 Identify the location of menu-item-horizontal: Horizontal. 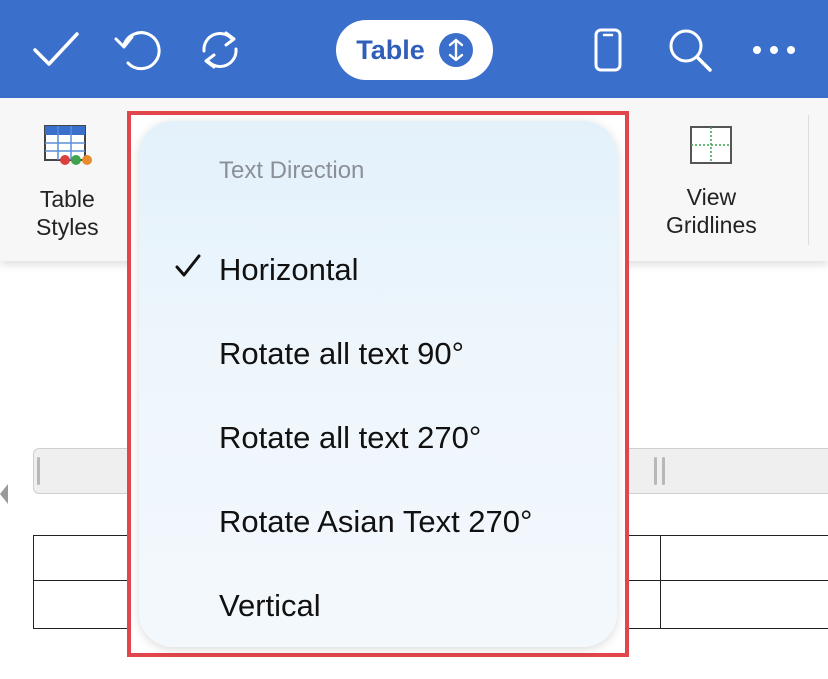
(378, 269).